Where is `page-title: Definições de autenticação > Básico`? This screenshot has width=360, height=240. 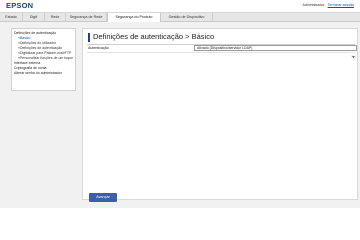
page-title: Definições de autenticação > Básico is located at coordinates (154, 36).